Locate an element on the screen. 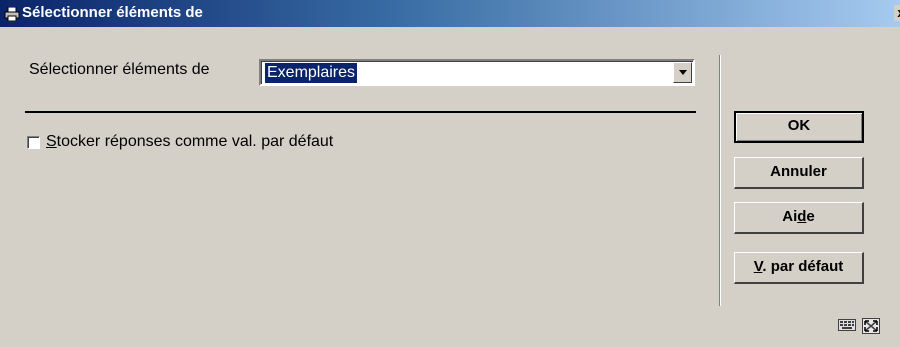 The image size is (900, 347). store-defaults-option: Stocker réponses comme val. par défaut is located at coordinates (180, 142).